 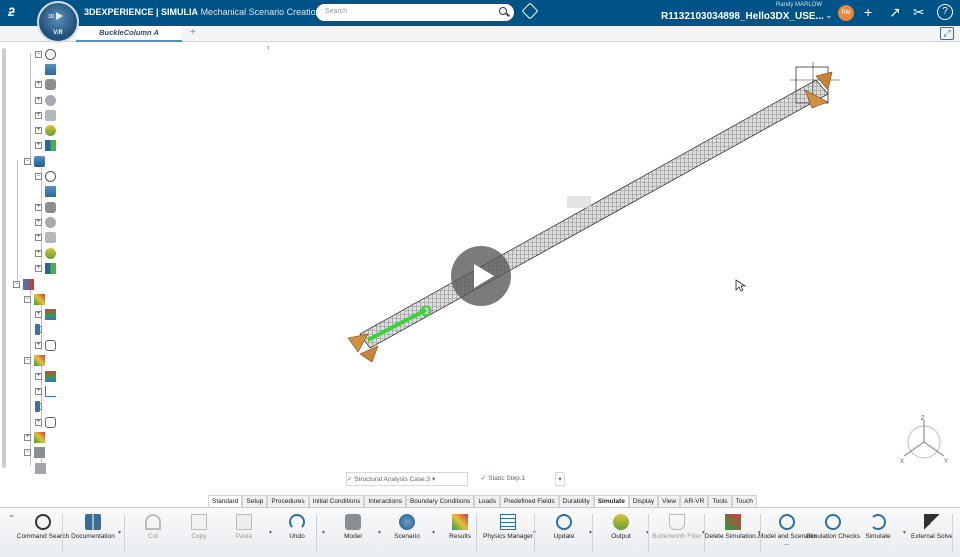 What do you see at coordinates (902, 462) in the screenshot?
I see `svg-text: X` at bounding box center [902, 462].